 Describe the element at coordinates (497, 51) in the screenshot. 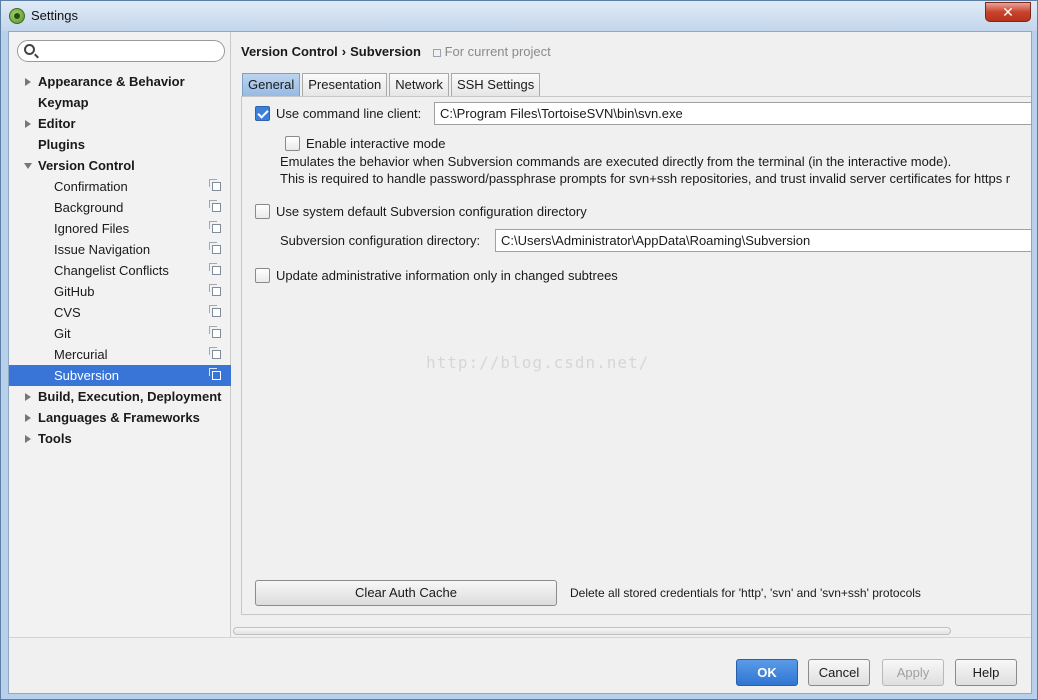

I see `project-scope-label: For current project` at that location.